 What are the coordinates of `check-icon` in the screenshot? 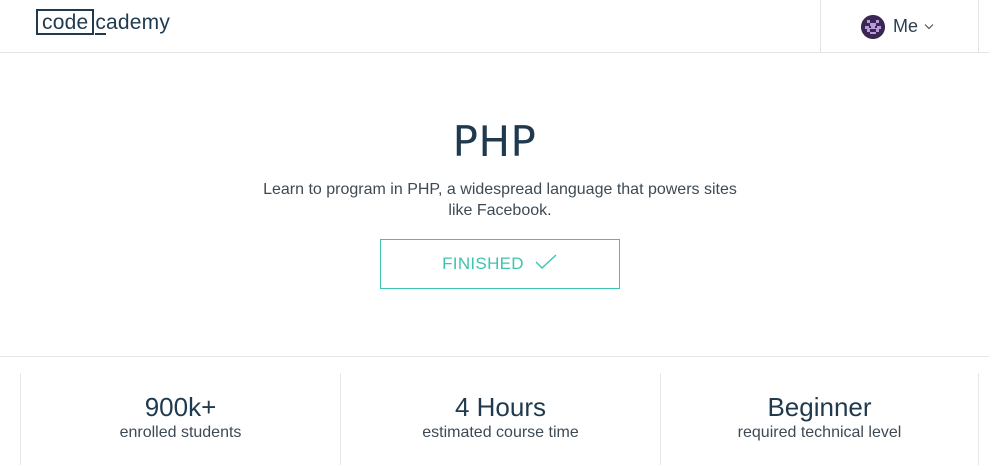 It's located at (546, 264).